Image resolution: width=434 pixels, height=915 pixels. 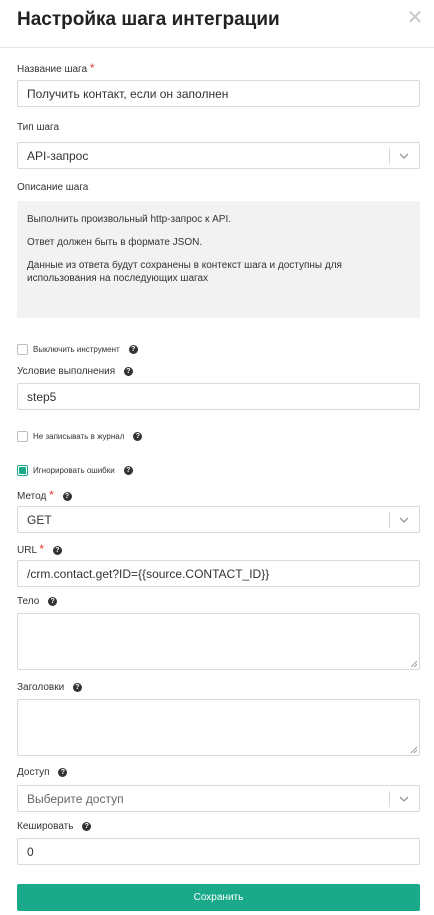 What do you see at coordinates (218, 897) in the screenshot?
I see `save-button: Сохранить` at bounding box center [218, 897].